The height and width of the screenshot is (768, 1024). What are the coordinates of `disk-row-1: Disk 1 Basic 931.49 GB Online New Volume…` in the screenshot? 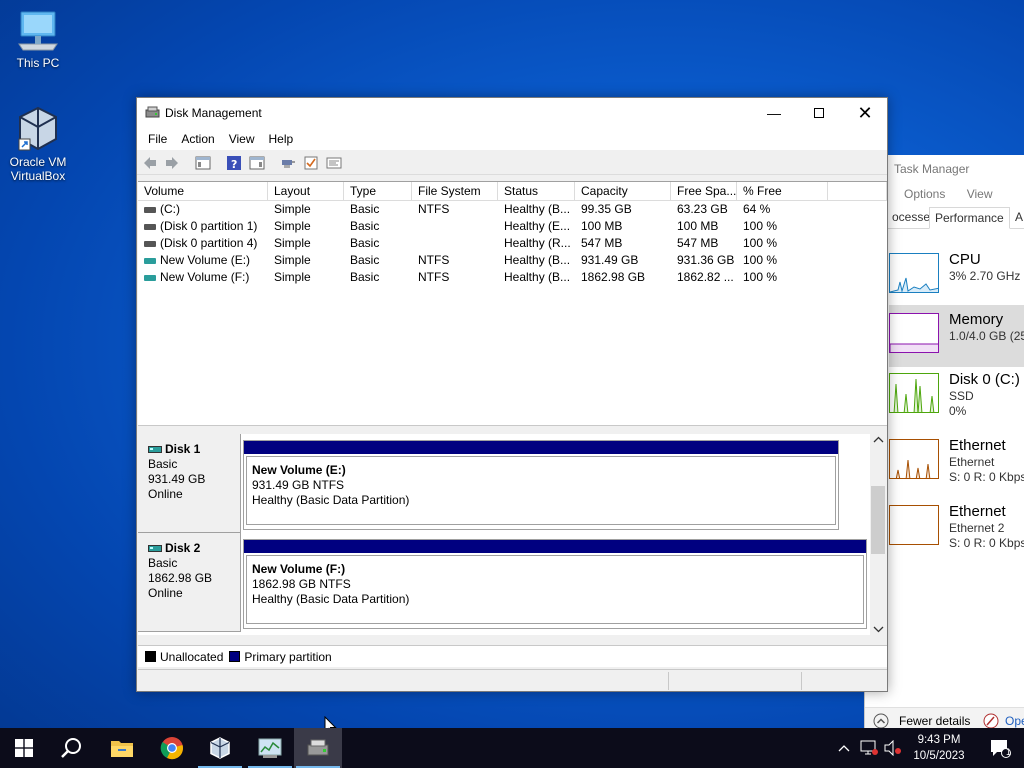 It's located at (504, 483).